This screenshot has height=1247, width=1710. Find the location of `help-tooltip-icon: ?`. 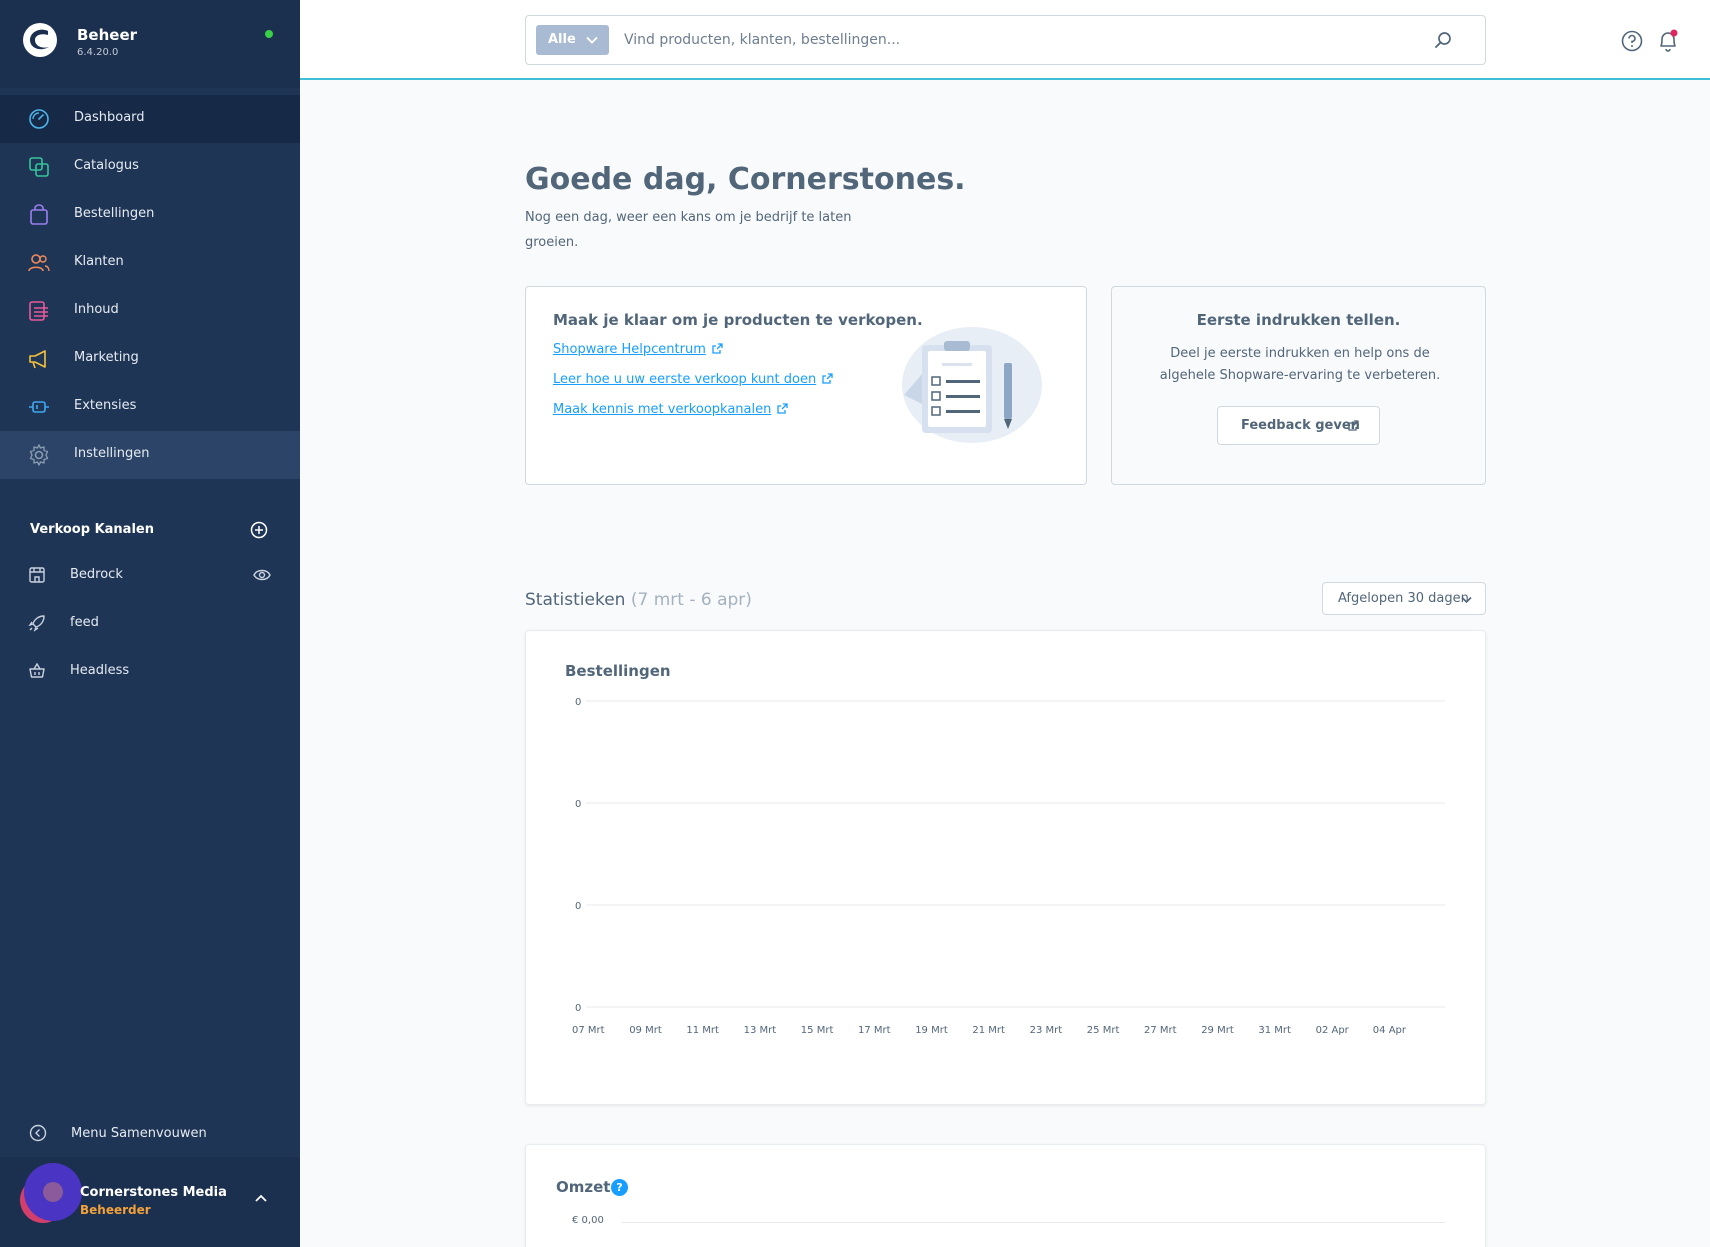

help-tooltip-icon: ? is located at coordinates (619, 1187).